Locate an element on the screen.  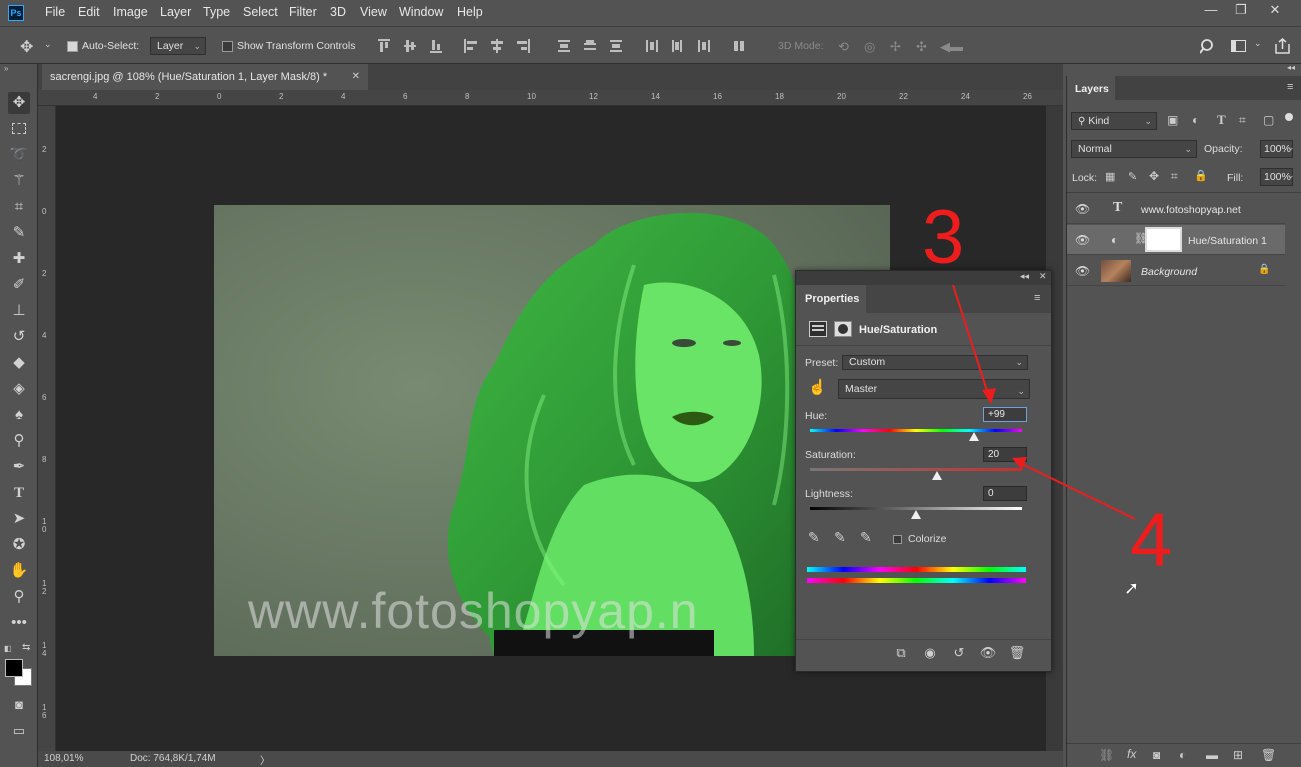
quick-mask-icon: ◙ is located at coordinates (19, 705).